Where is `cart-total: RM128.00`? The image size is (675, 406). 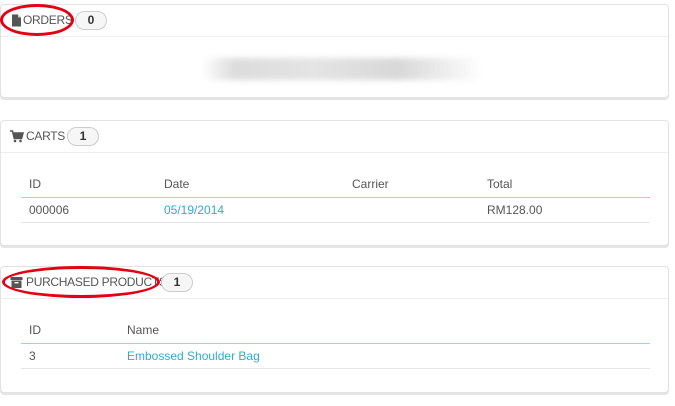
cart-total: RM128.00 is located at coordinates (564, 210).